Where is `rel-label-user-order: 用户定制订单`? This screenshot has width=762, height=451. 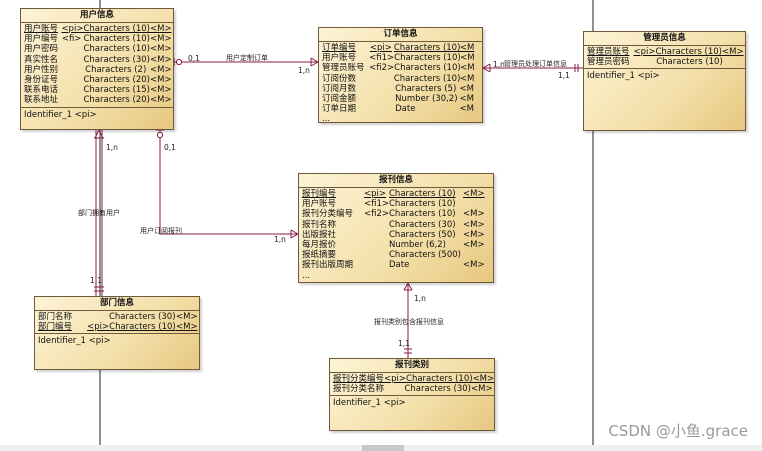 rel-label-user-order: 用户定制订单 is located at coordinates (247, 58).